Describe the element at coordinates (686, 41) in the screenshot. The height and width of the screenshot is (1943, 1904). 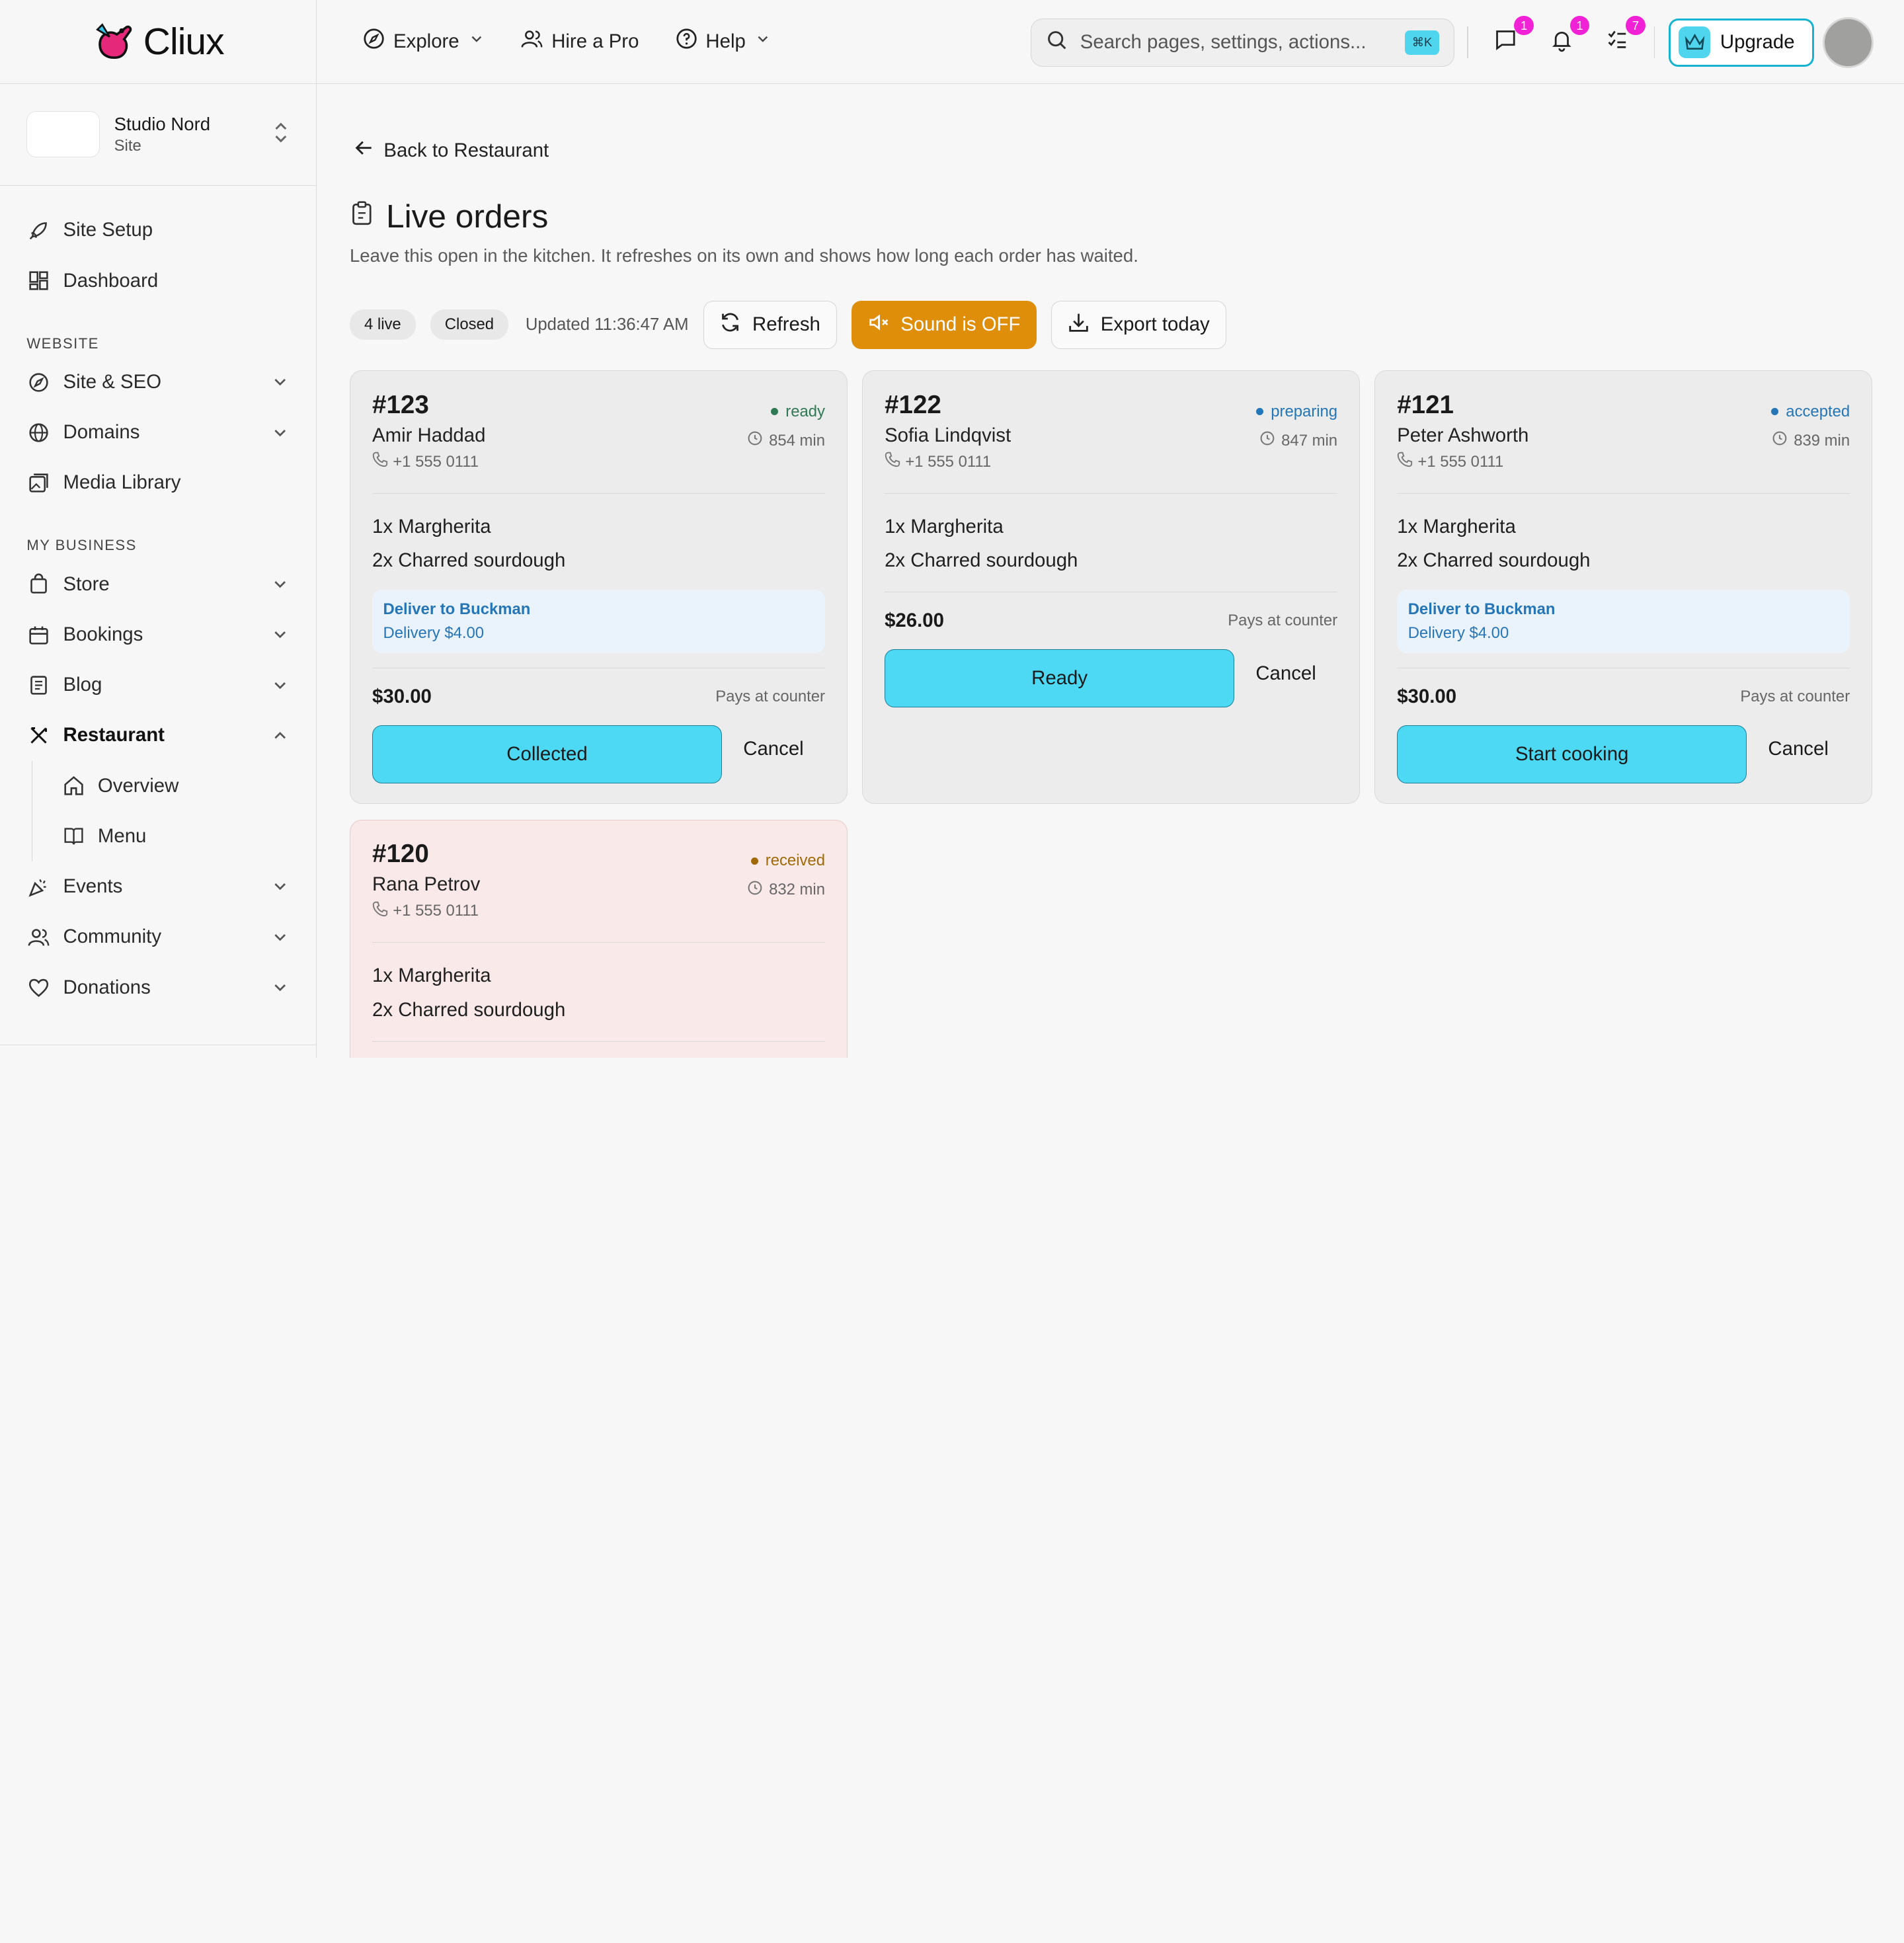
I see `help-circle-icon` at that location.